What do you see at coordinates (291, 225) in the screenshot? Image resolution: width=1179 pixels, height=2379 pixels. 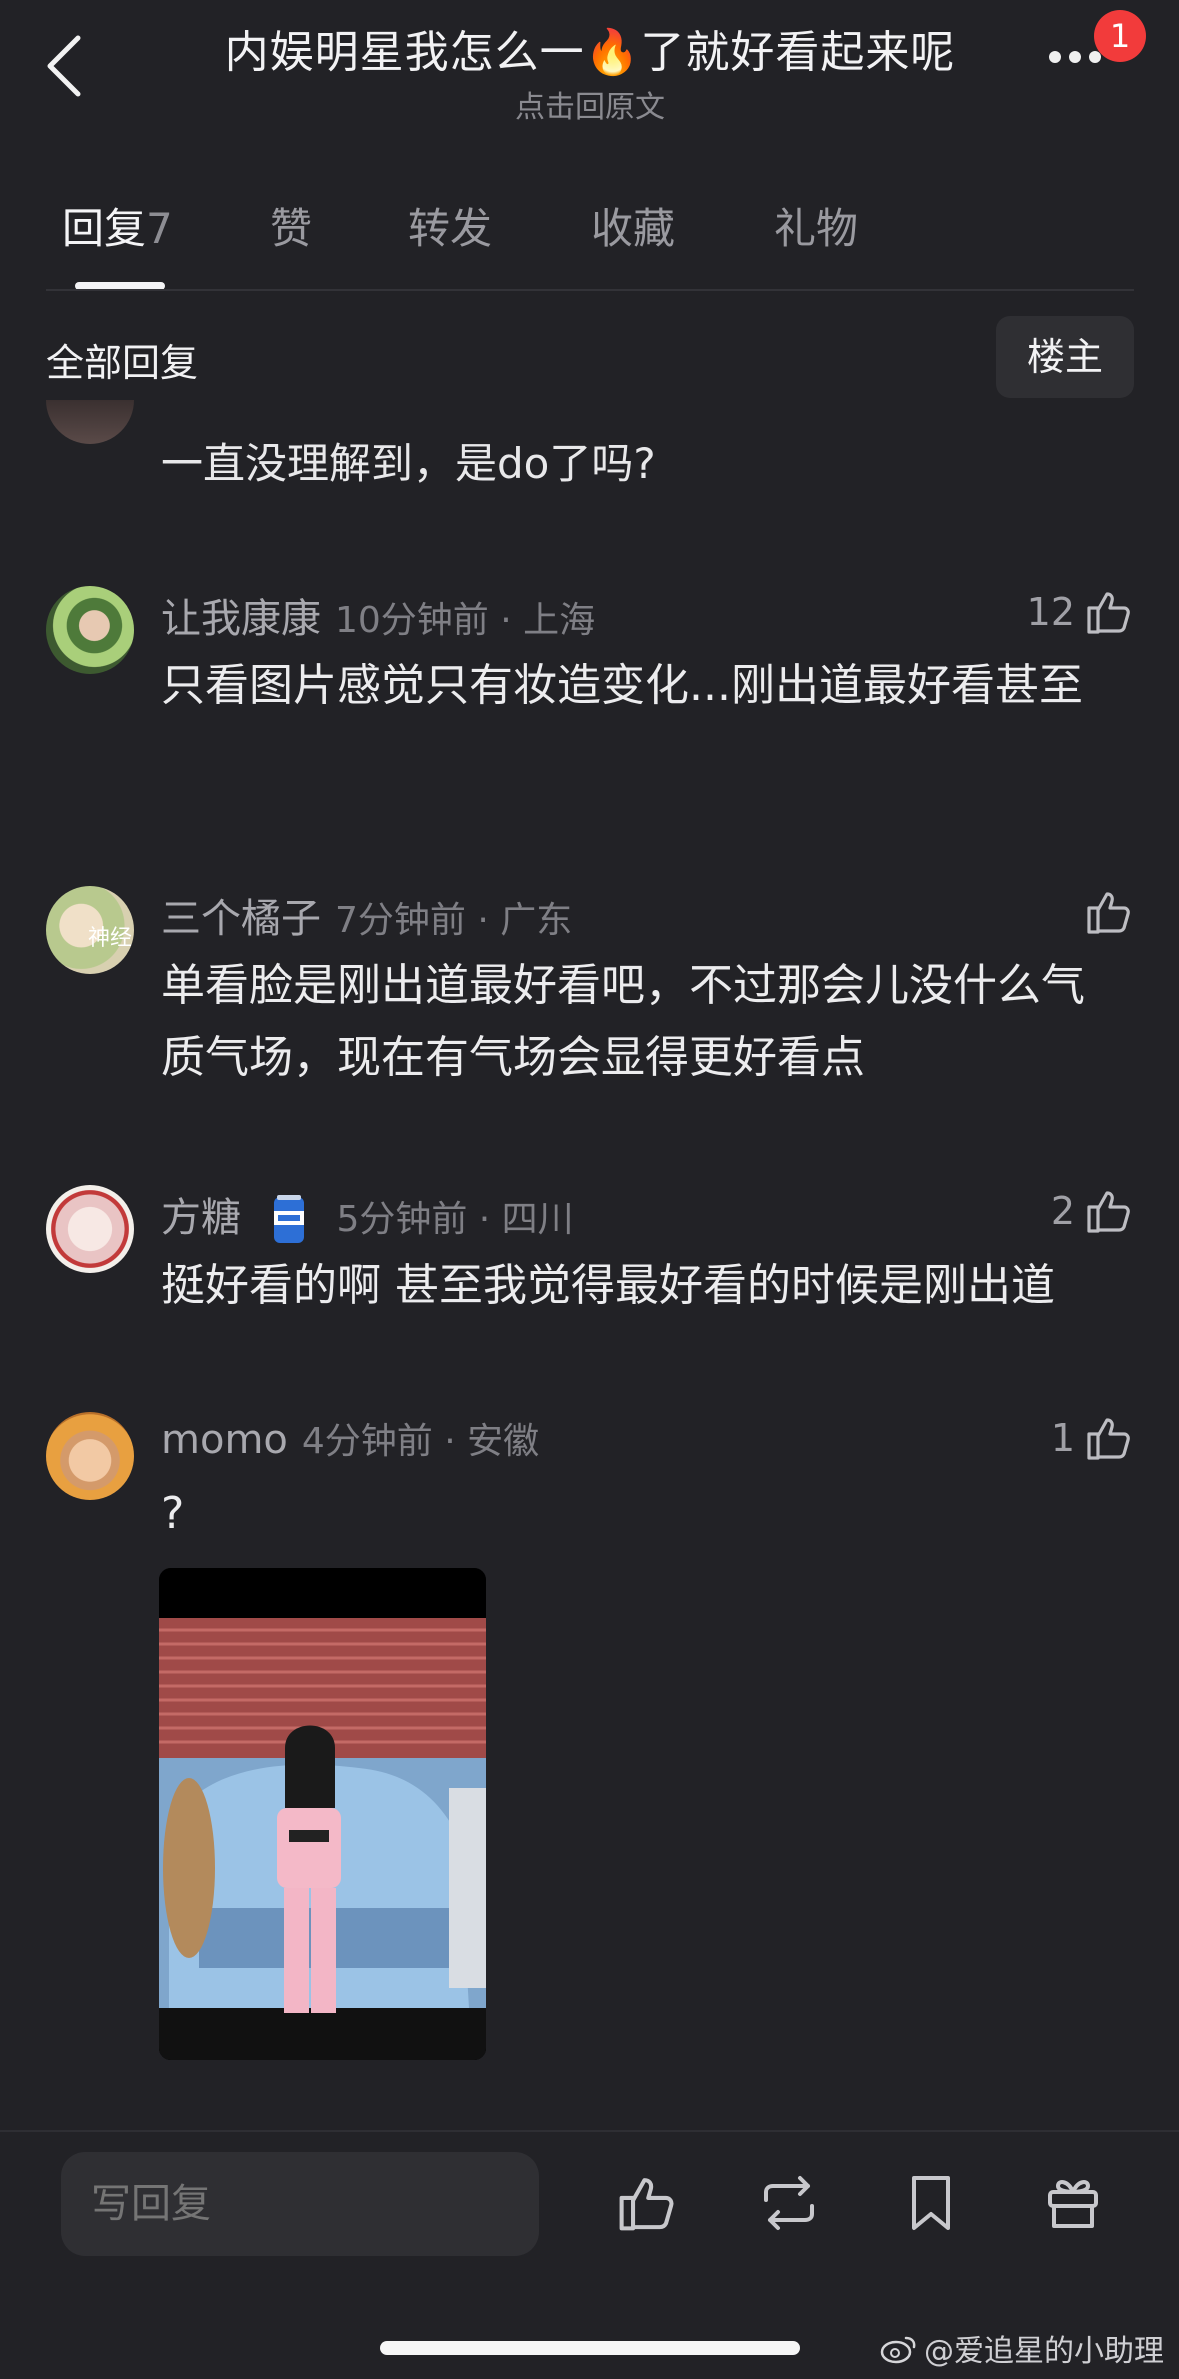 I see `tab-likes: 赞` at bounding box center [291, 225].